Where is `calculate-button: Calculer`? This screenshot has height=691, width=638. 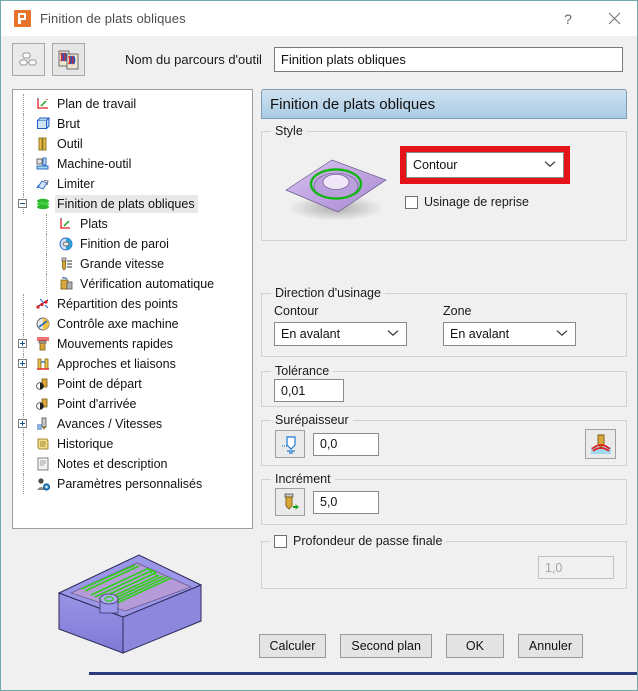
calculate-button: Calculer is located at coordinates (292, 646).